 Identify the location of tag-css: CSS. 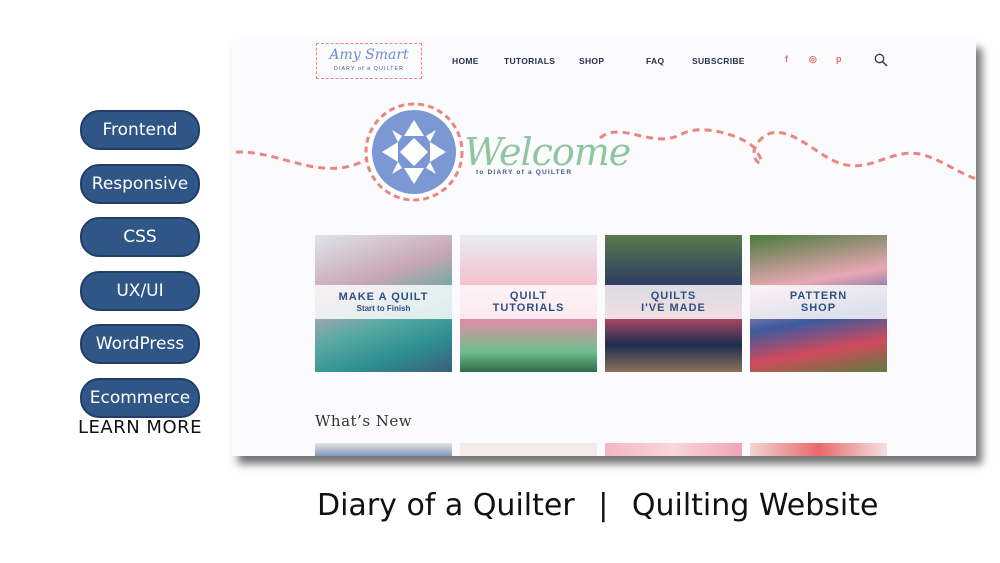
(140, 237).